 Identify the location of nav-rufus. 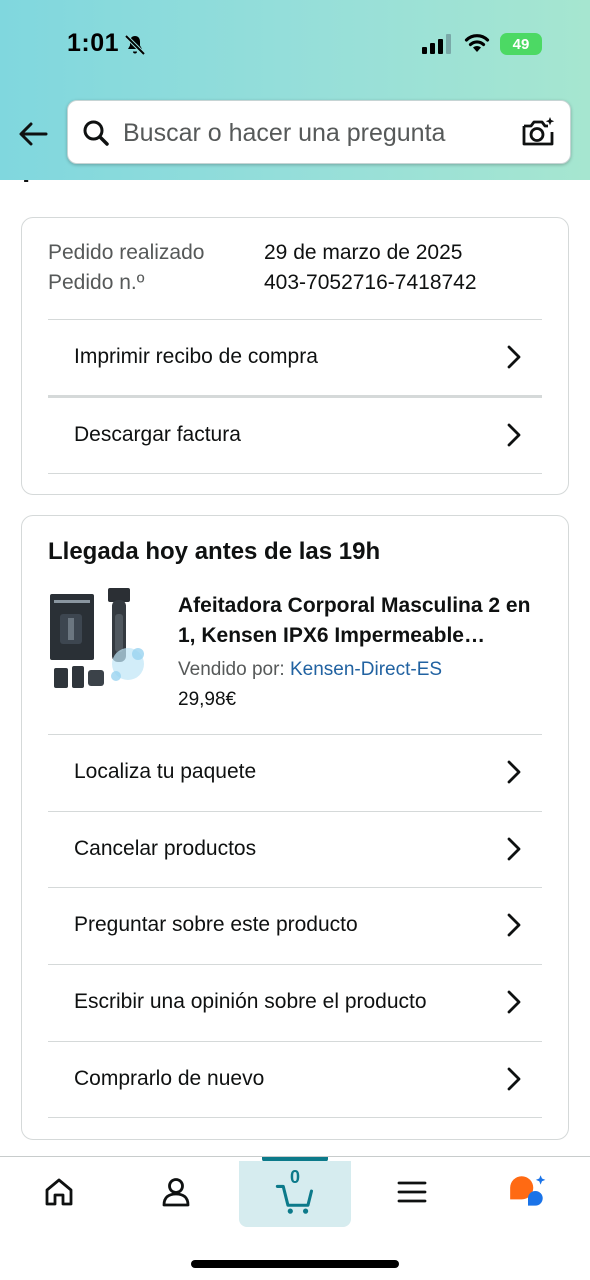
(528, 1192).